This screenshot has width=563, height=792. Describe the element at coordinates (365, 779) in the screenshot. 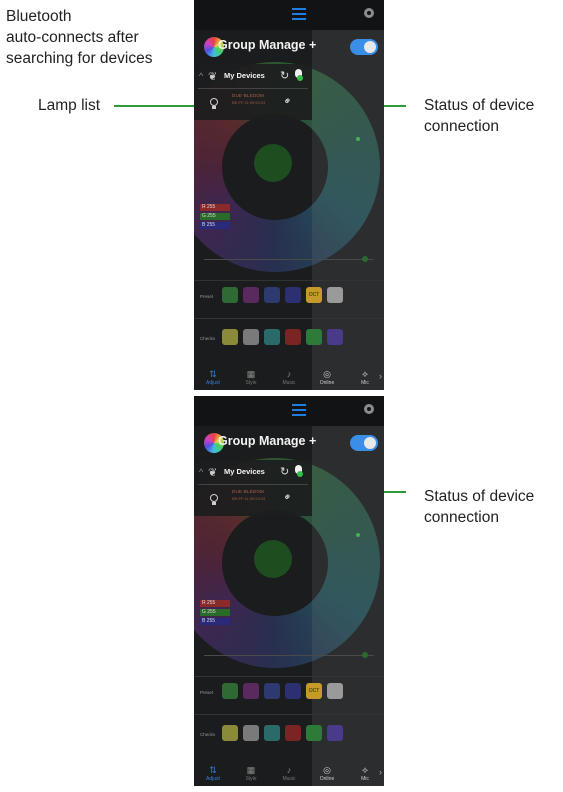

I see `tab-label: Mic` at that location.